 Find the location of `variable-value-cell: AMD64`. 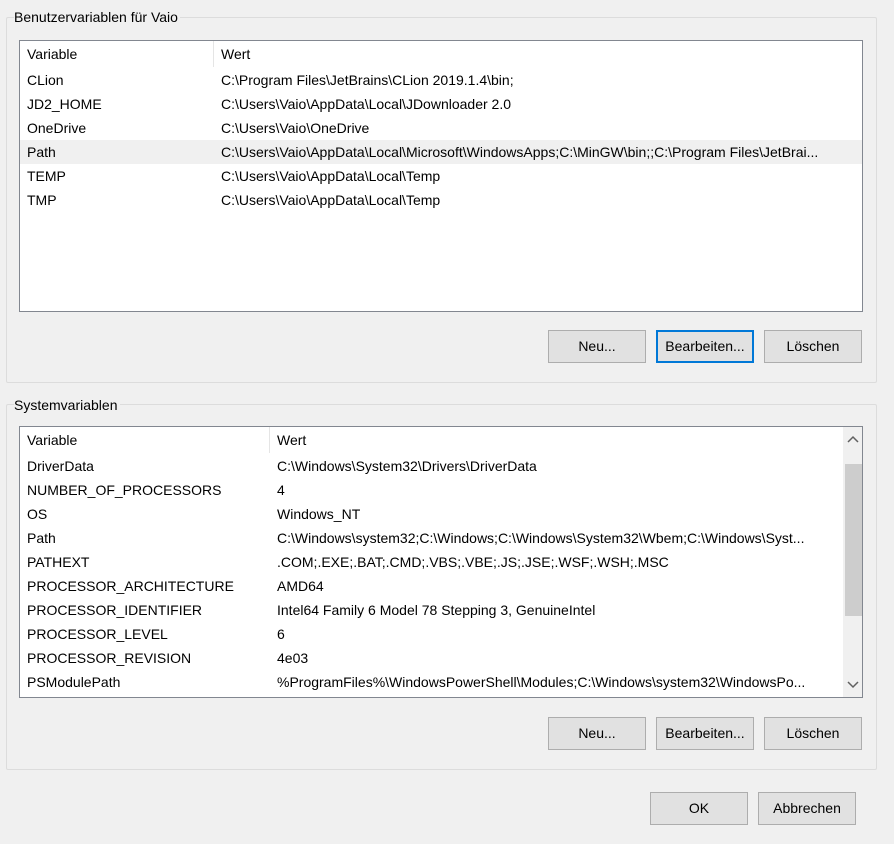

variable-value-cell: AMD64 is located at coordinates (300, 586).